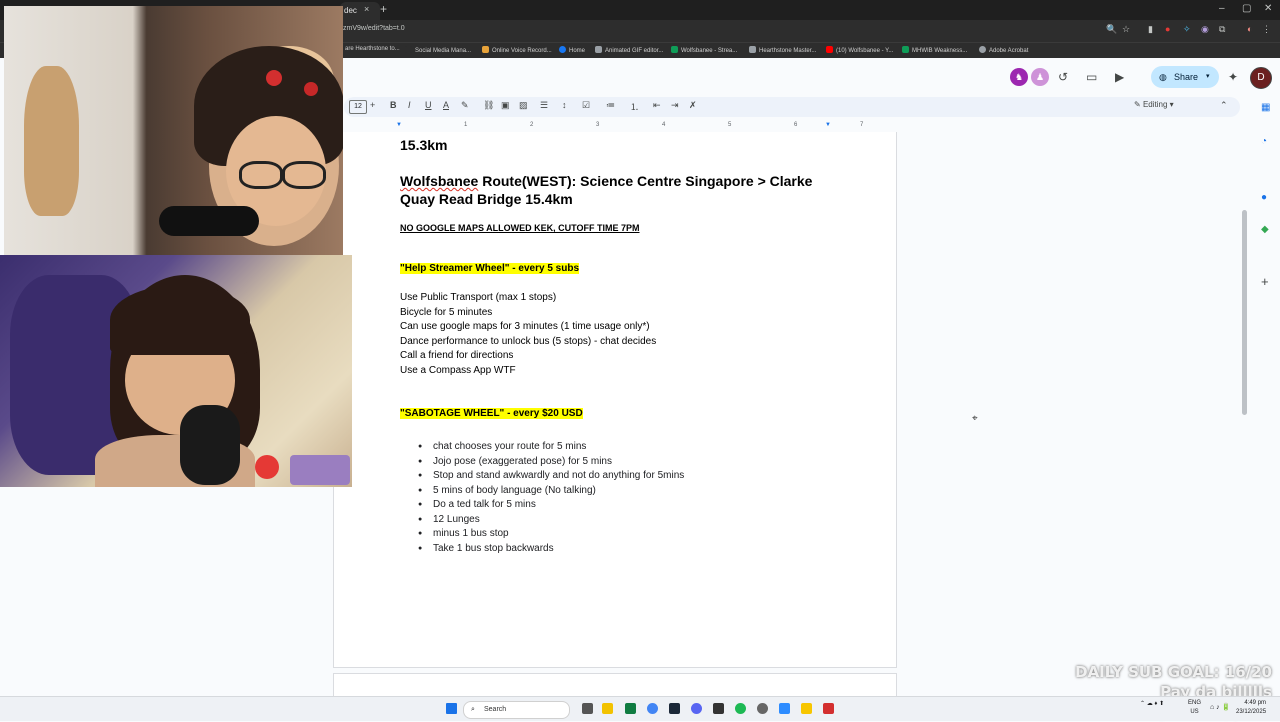 Image resolution: width=1280 pixels, height=722 pixels. I want to click on collapse-toolbar-icon: ⌃, so click(1224, 105).